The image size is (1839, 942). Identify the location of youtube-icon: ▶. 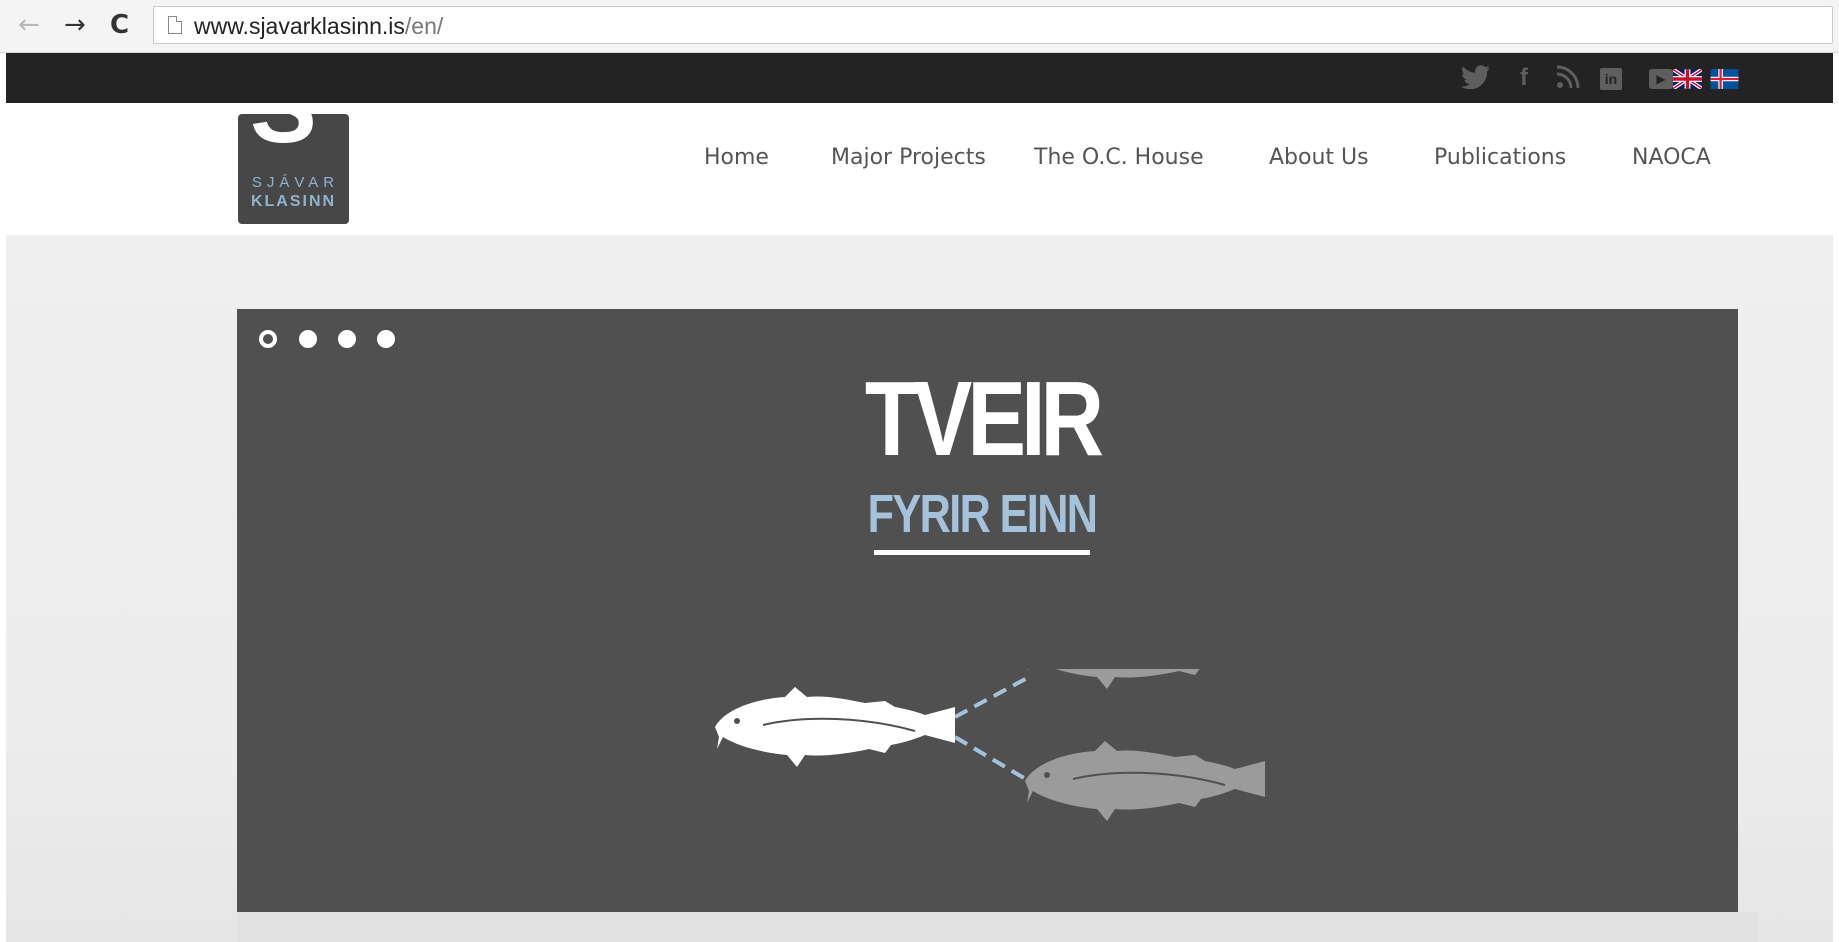
(1661, 79).